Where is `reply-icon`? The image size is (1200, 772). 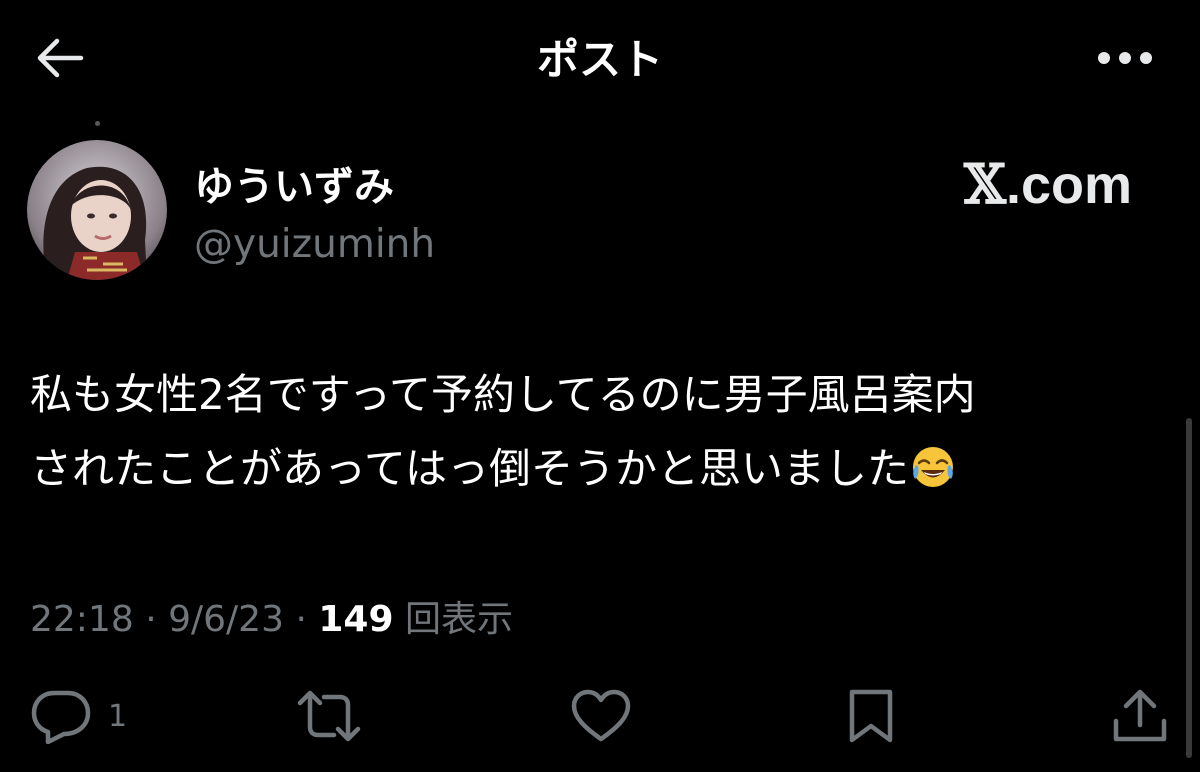
reply-icon is located at coordinates (61, 717).